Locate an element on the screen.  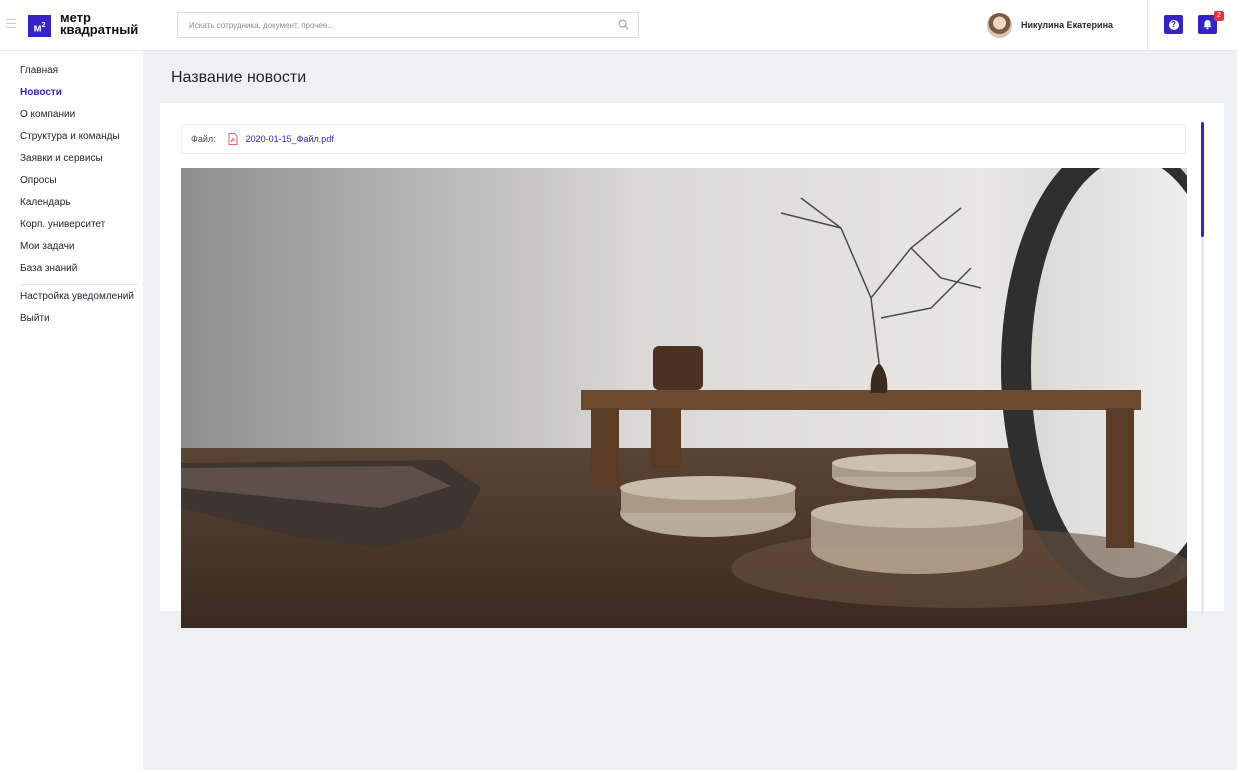
sidebar-bottom-item-0: Настройка уведомлений is located at coordinates (77, 301).